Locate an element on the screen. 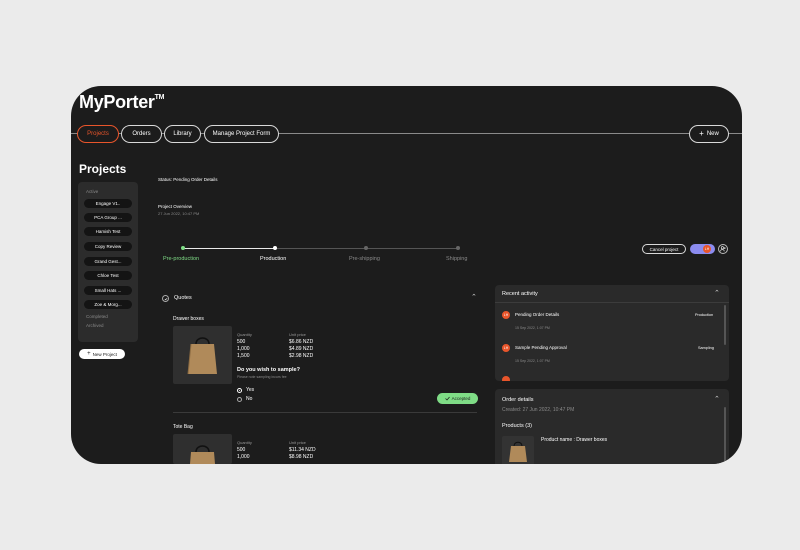 The image size is (800, 550). overview-date: 27 Jun 2022, 10:47 PM is located at coordinates (179, 213).